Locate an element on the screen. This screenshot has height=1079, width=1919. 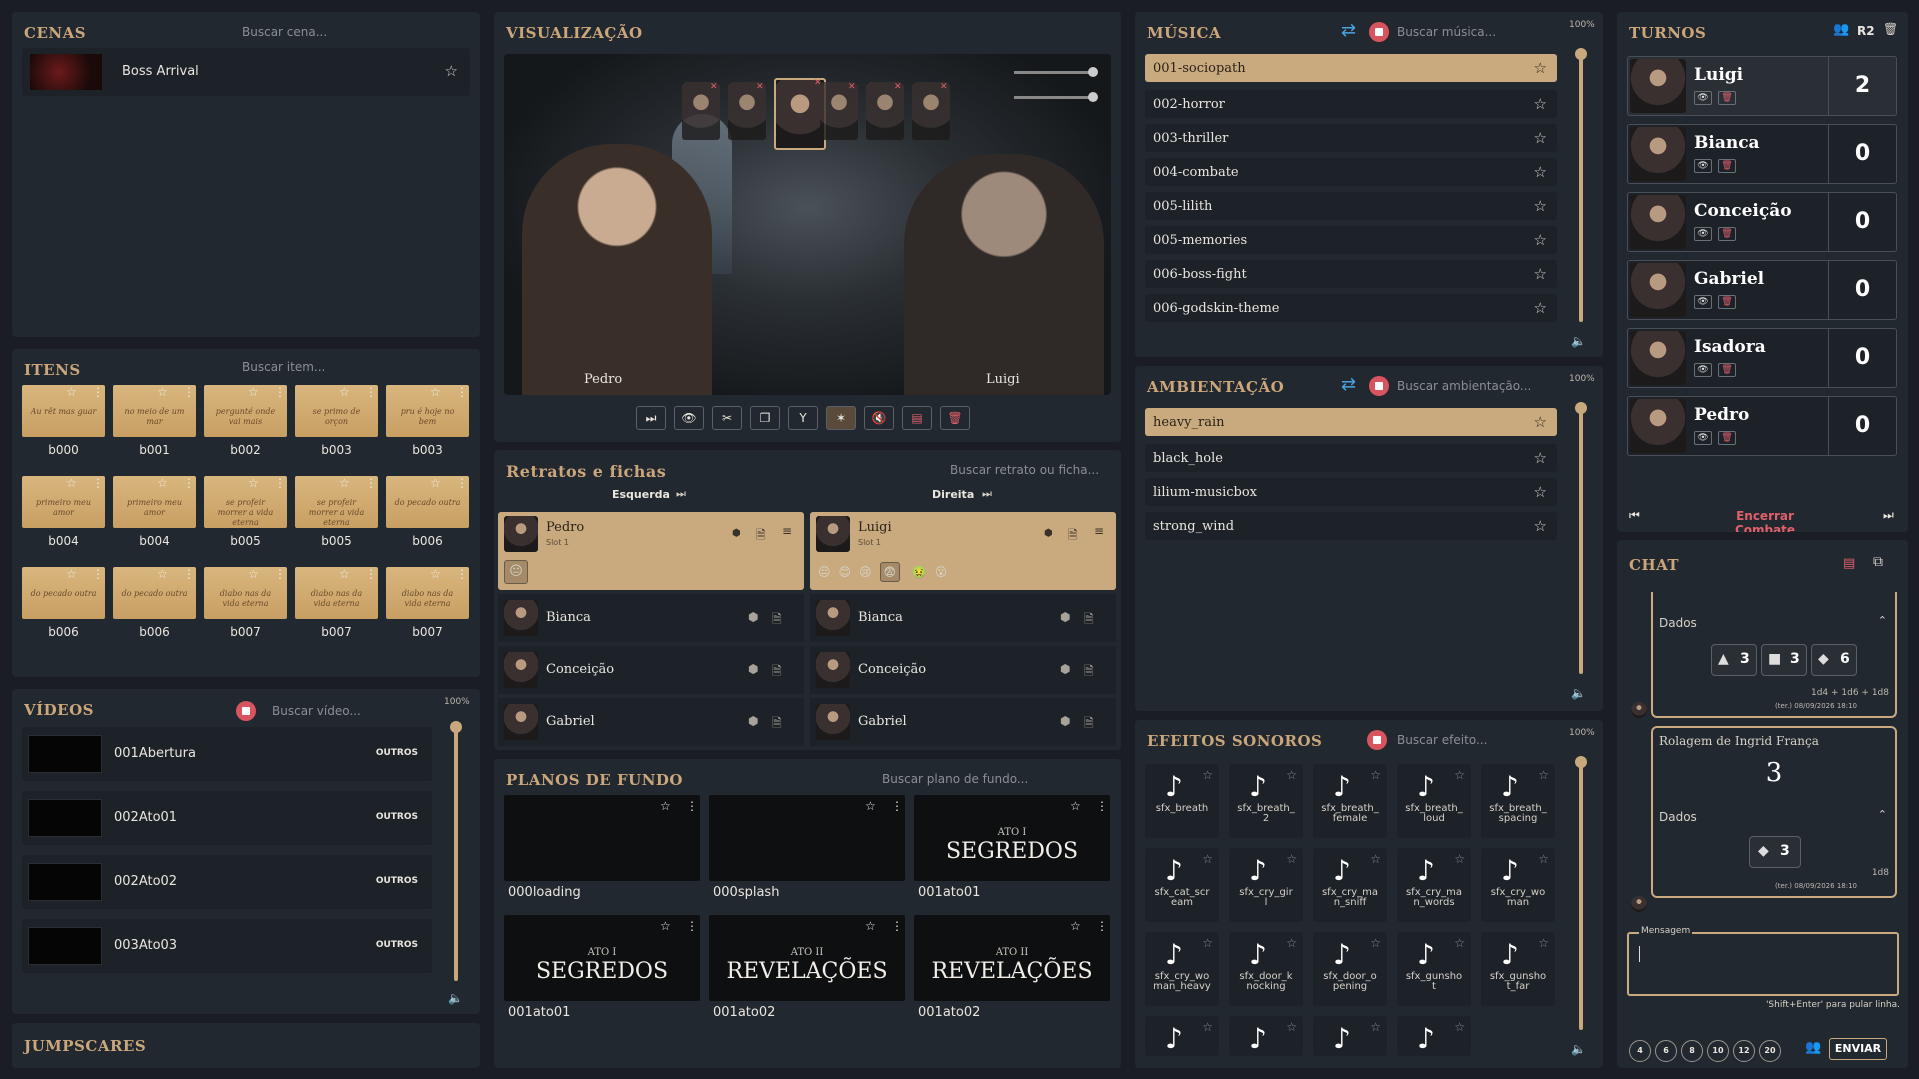
sfx-tile: ♪ ☆ sfx_cry_ma n_sniff is located at coordinates (1350, 885).